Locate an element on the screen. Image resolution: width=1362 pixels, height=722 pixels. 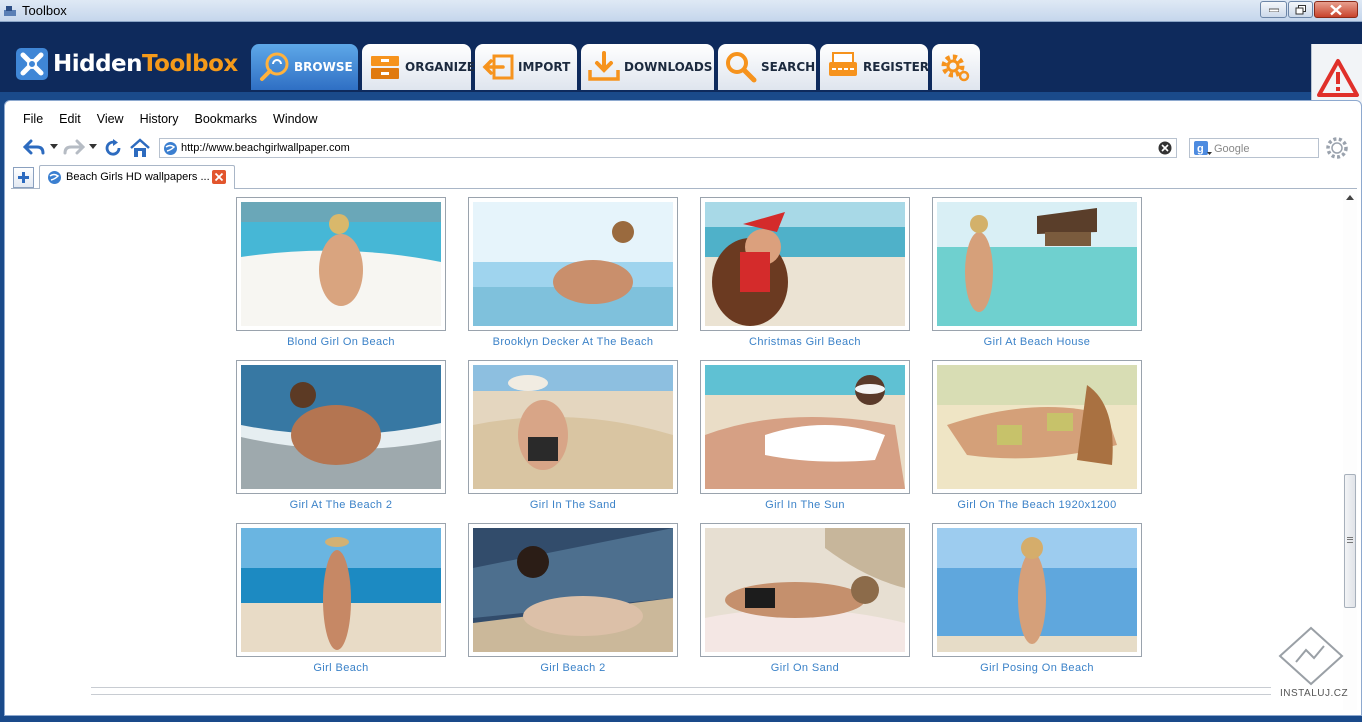
downloads-icon is located at coordinates (604, 66).